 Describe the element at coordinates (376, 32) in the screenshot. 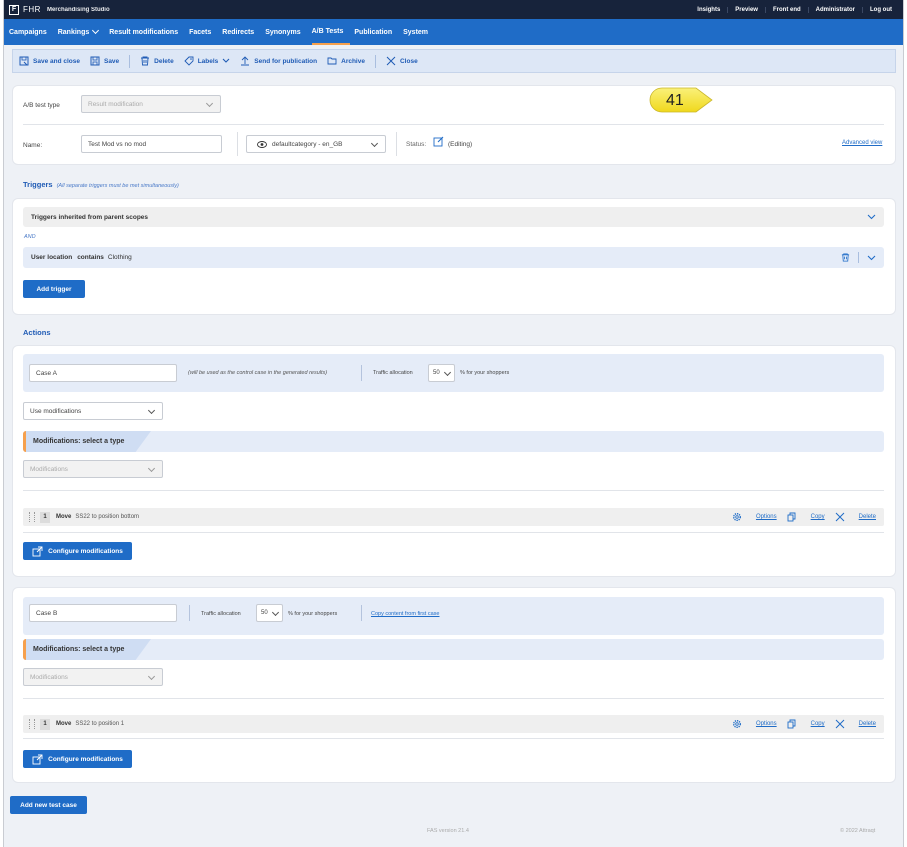

I see `nav-publication: Publication` at that location.